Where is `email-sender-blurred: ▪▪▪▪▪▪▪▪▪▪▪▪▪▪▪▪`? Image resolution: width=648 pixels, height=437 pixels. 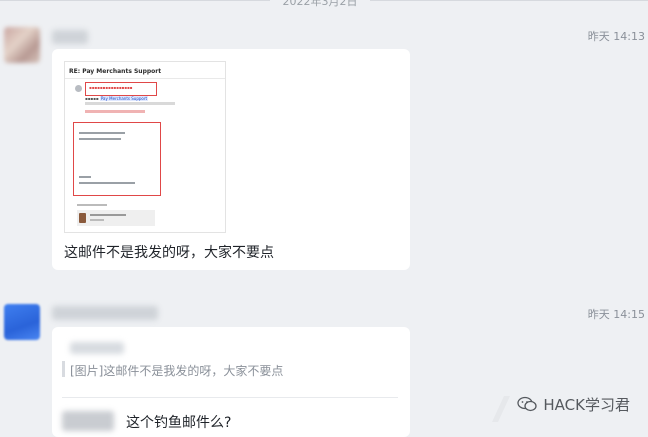 email-sender-blurred: ▪▪▪▪▪▪▪▪▪▪▪▪▪▪▪▪ is located at coordinates (111, 87).